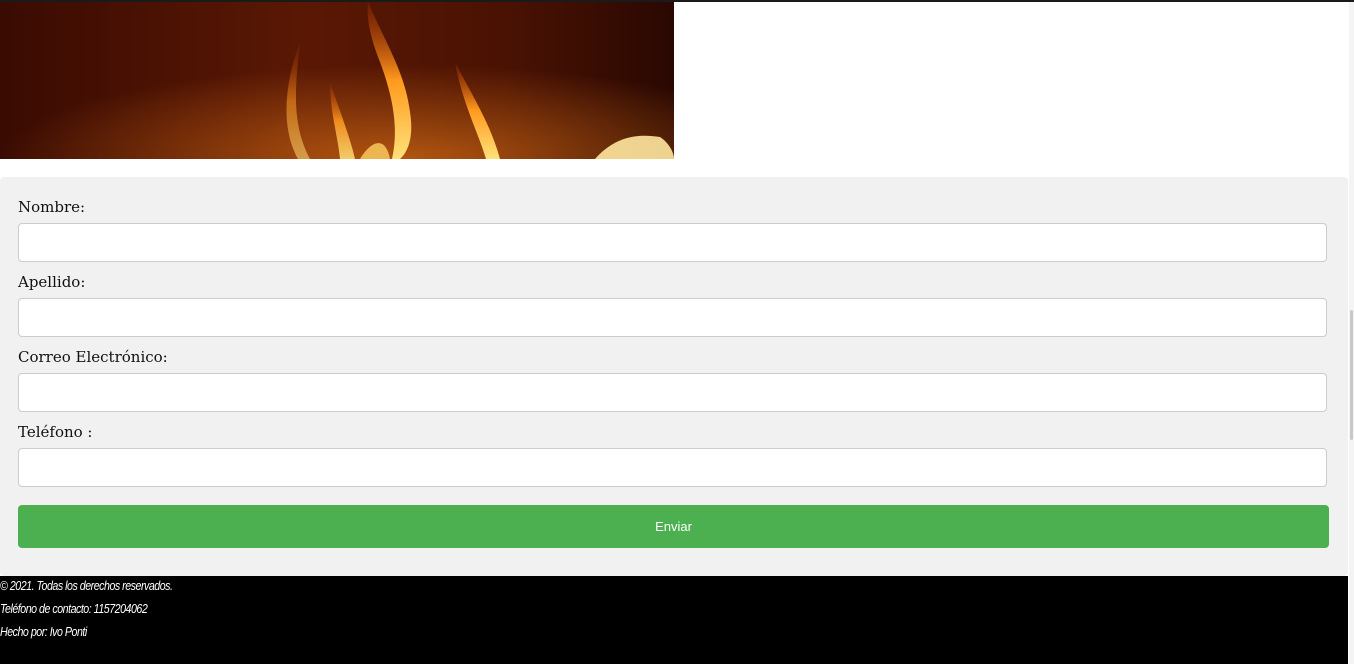 The height and width of the screenshot is (664, 1354). I want to click on apellido-label: Apellido:, so click(52, 282).